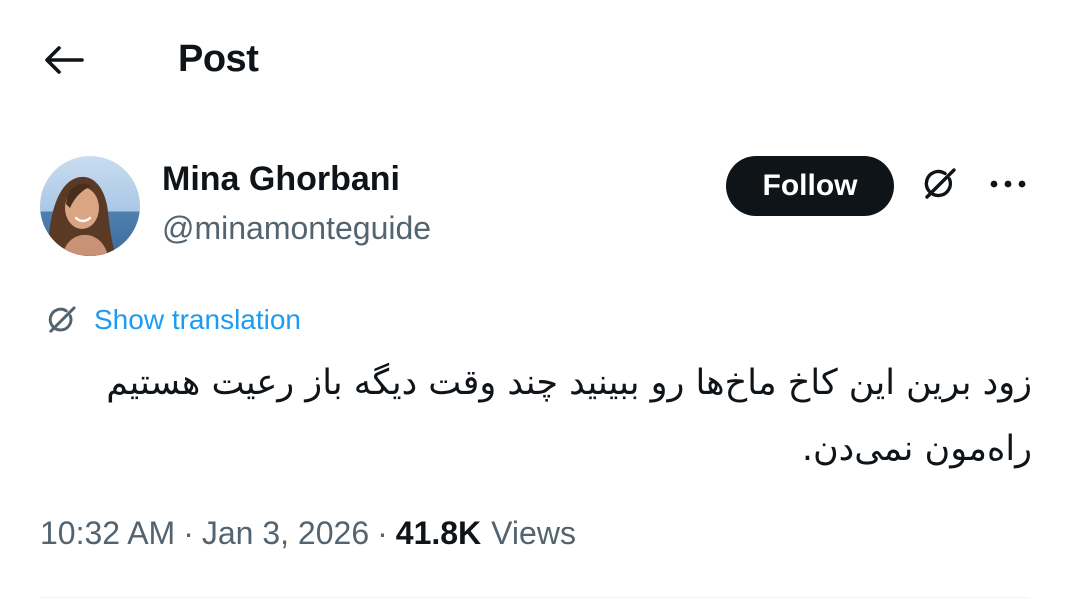 The width and height of the screenshot is (1070, 603). What do you see at coordinates (198, 319) in the screenshot?
I see `show-translation-label: Show translation` at bounding box center [198, 319].